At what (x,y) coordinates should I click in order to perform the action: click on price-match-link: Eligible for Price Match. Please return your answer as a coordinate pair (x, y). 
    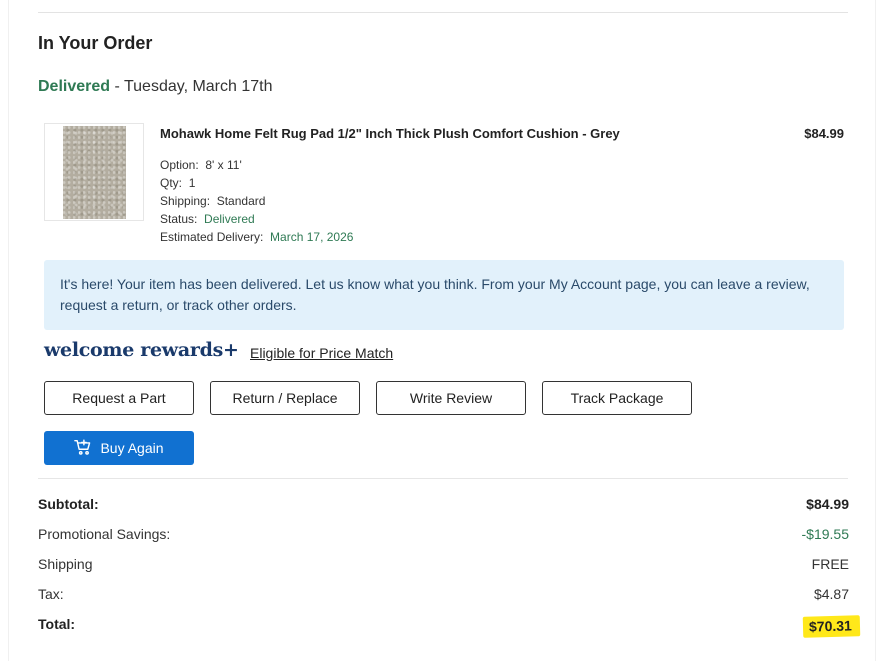
    Looking at the image, I should click on (321, 353).